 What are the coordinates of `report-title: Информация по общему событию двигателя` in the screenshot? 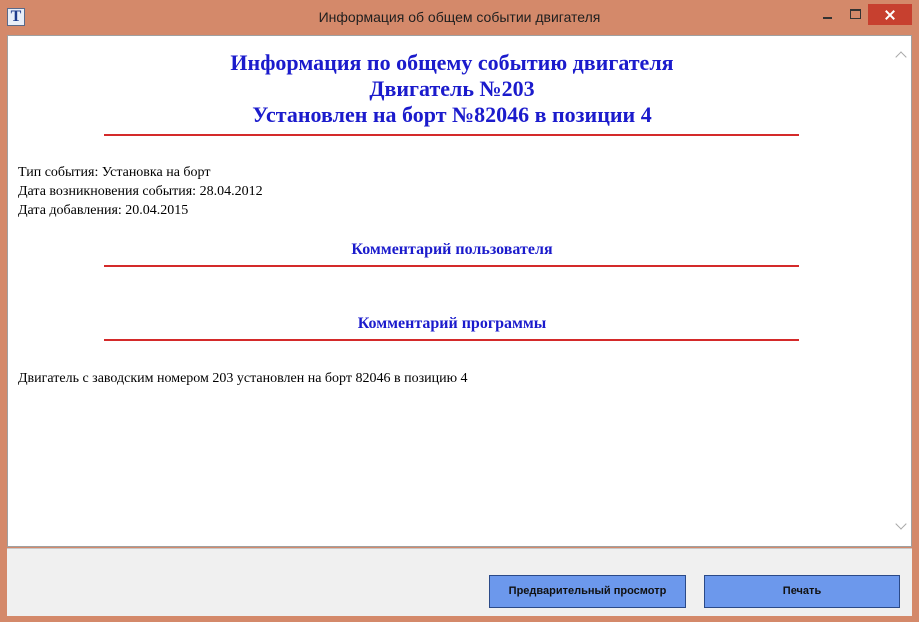 It's located at (452, 62).